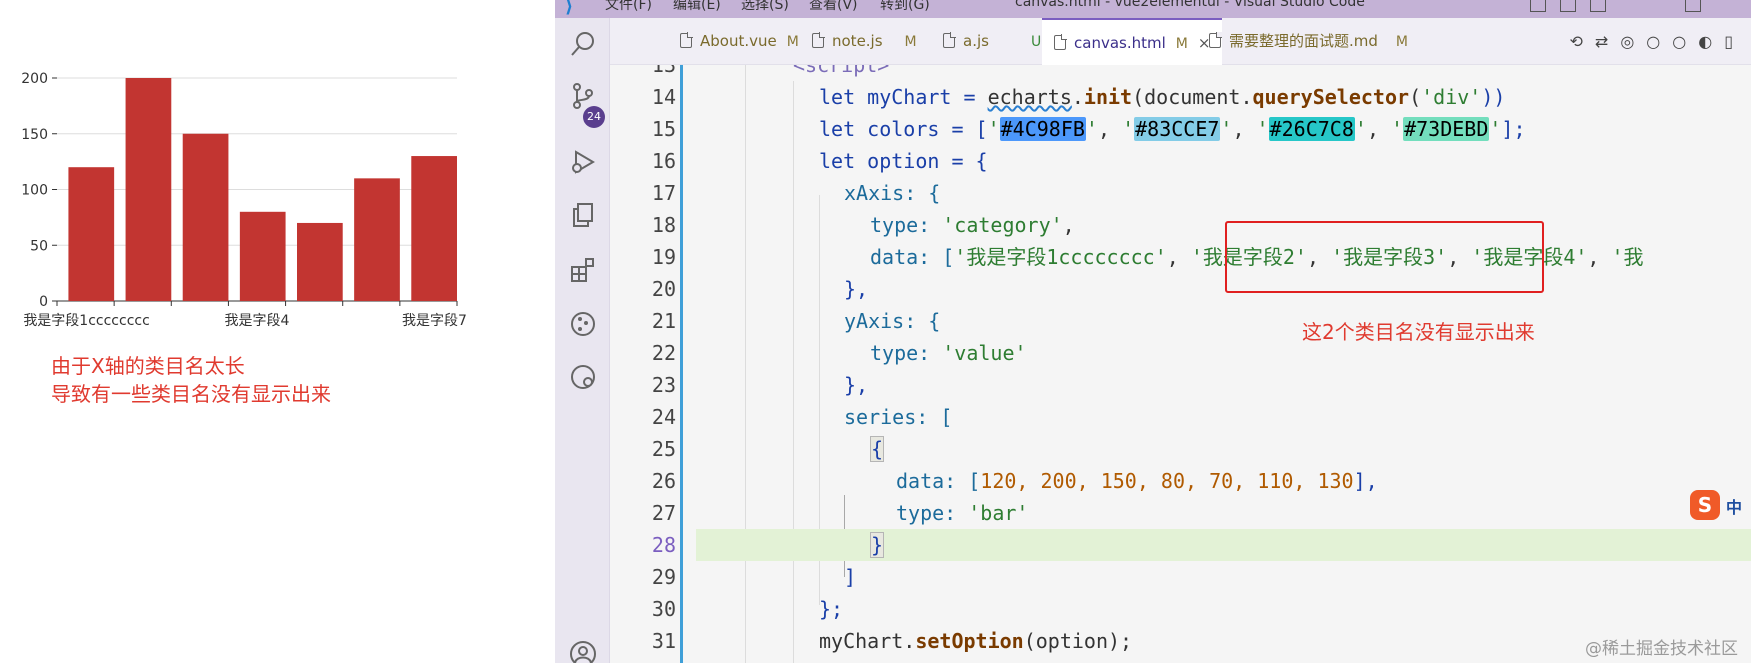 The height and width of the screenshot is (663, 1751). I want to click on explorer-icon, so click(583, 215).